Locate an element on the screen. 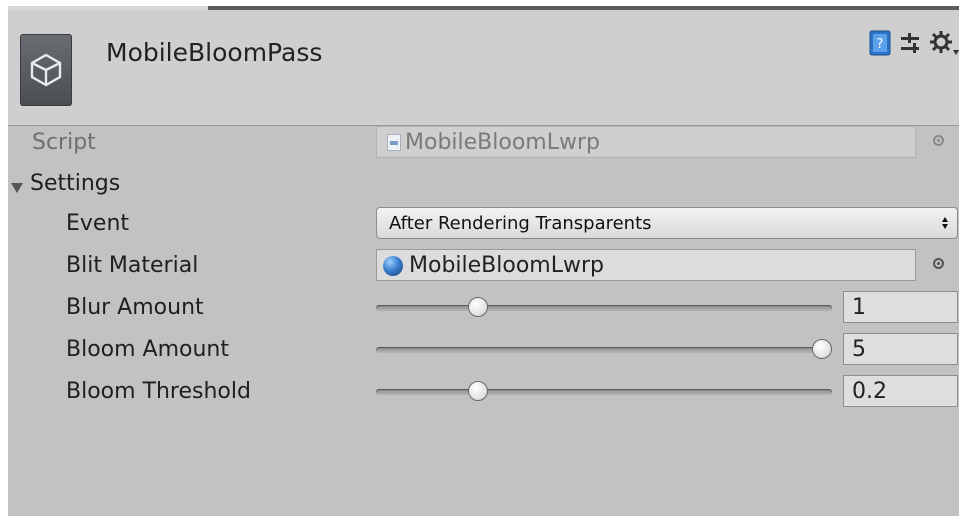 The width and height of the screenshot is (959, 516). script-object-picker is located at coordinates (938, 140).